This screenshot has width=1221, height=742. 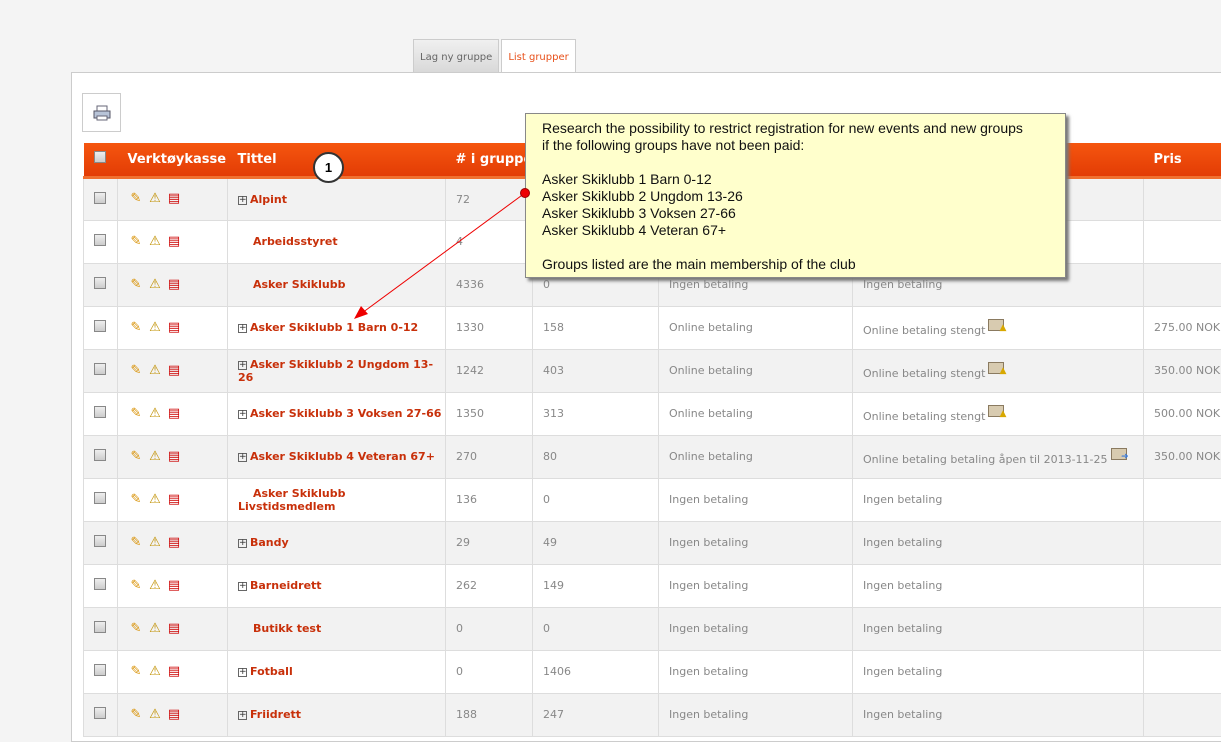 What do you see at coordinates (291, 500) in the screenshot?
I see `group-title-link: Asker Skiklubb Livstidsmedlem` at bounding box center [291, 500].